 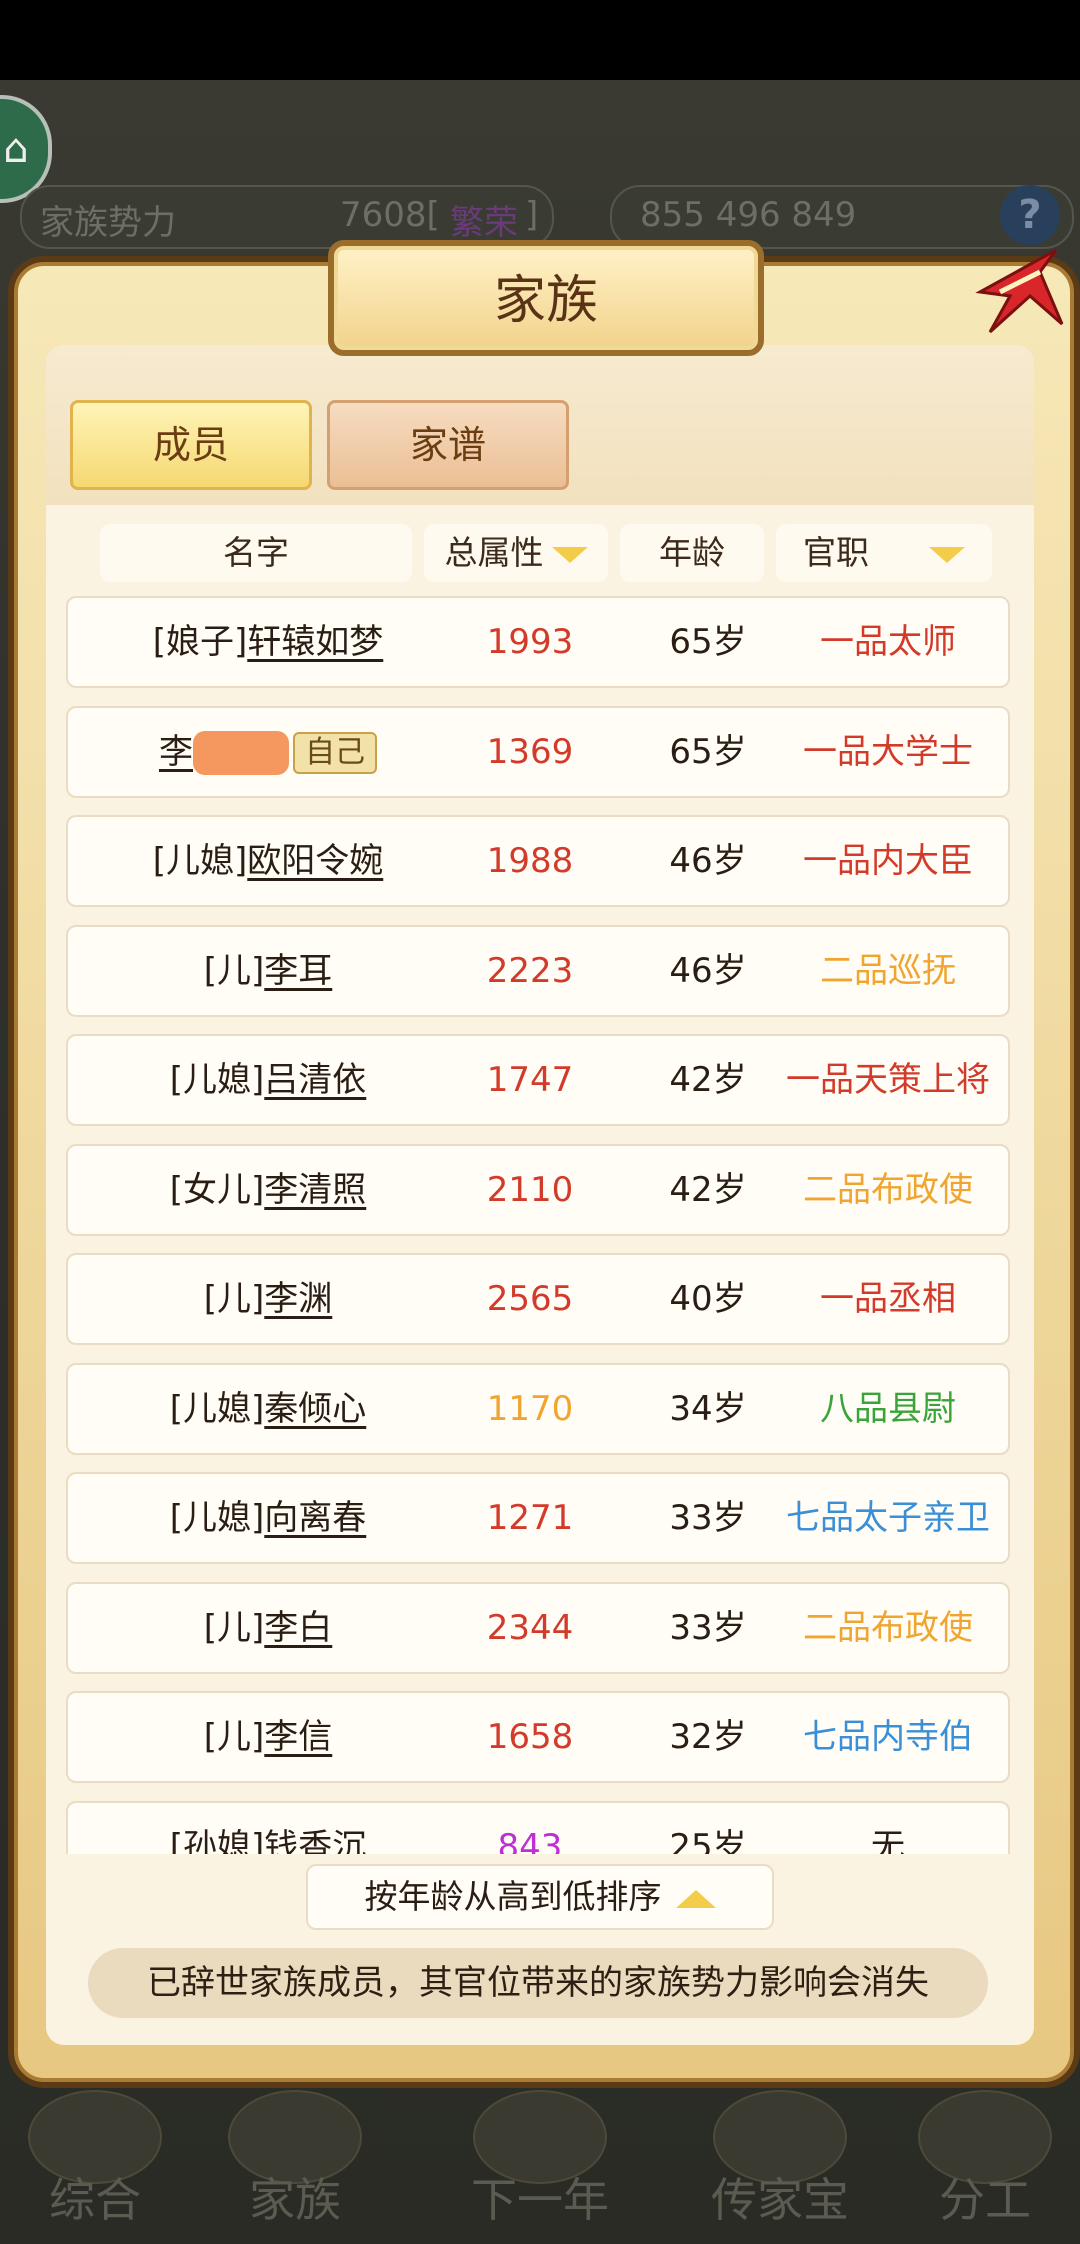 I want to click on member-total-attr: 1271, so click(x=530, y=1518).